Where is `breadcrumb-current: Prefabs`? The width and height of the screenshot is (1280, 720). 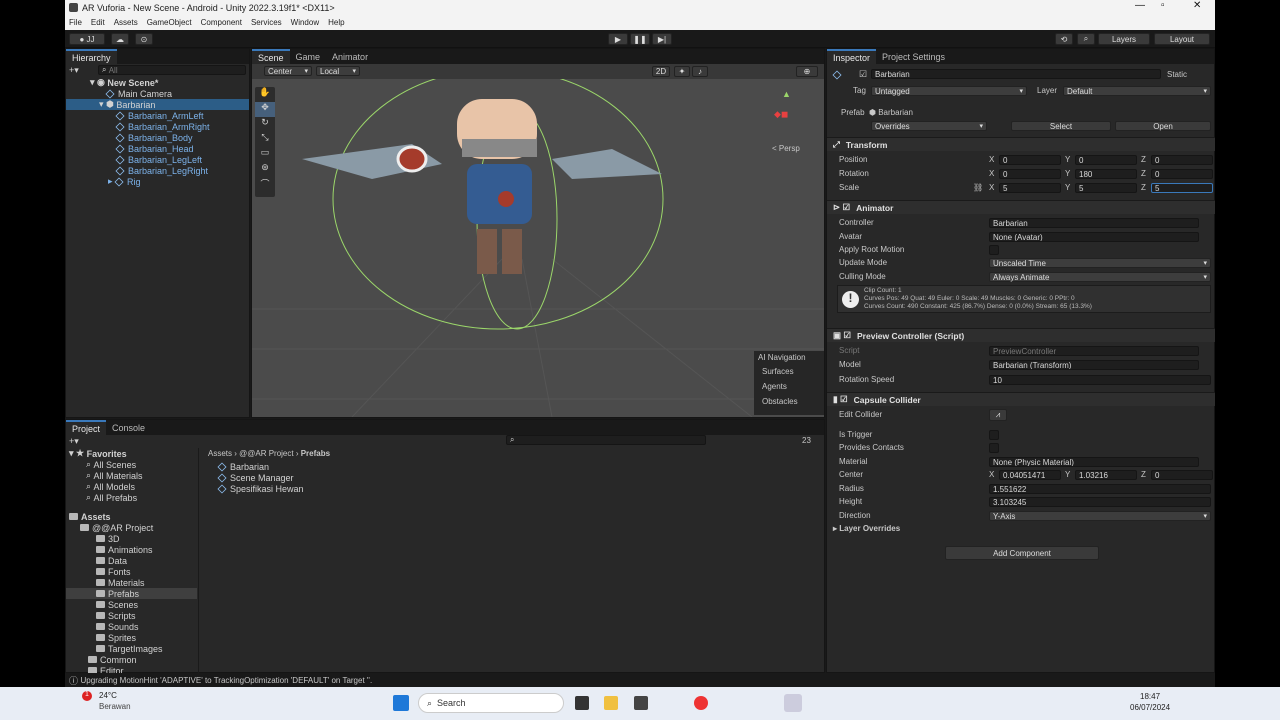 breadcrumb-current: Prefabs is located at coordinates (315, 453).